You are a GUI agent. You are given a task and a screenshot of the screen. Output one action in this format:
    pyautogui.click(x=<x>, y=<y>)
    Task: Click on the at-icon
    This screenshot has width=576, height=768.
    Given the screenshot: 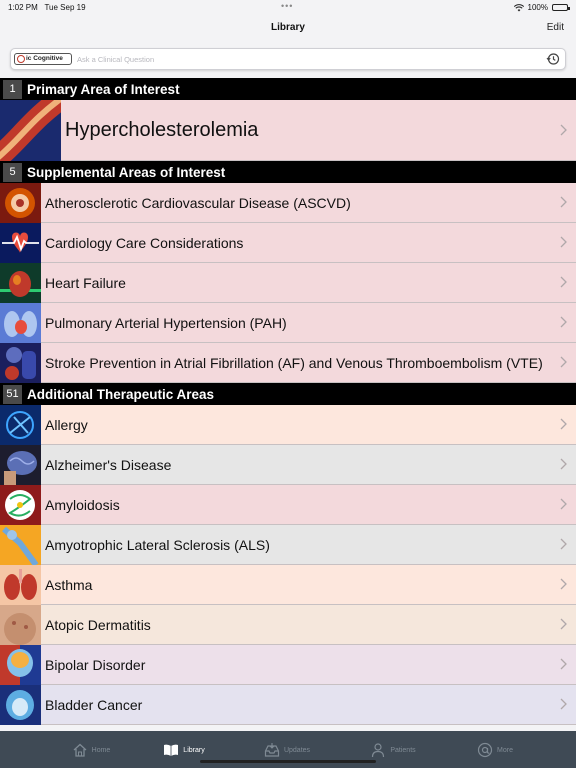 What is the action you would take?
    pyautogui.click(x=485, y=750)
    